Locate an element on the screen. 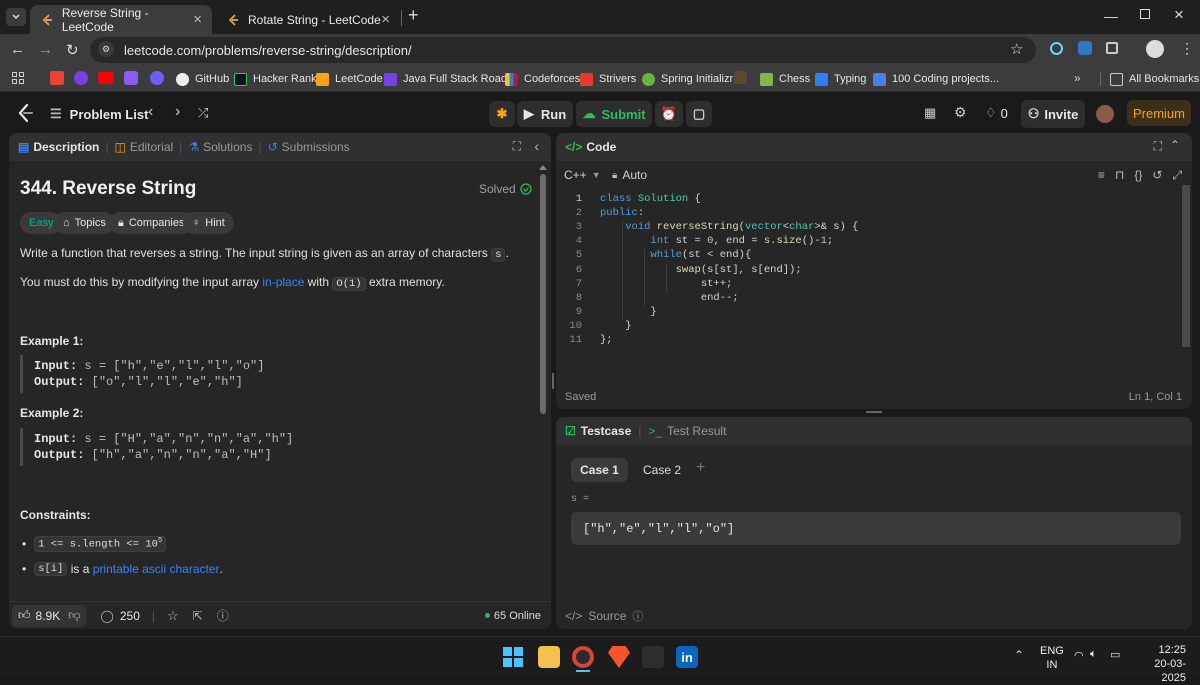 This screenshot has width=1200, height=685. auto-mode-toggle: 🔒︎ Auto is located at coordinates (629, 175).